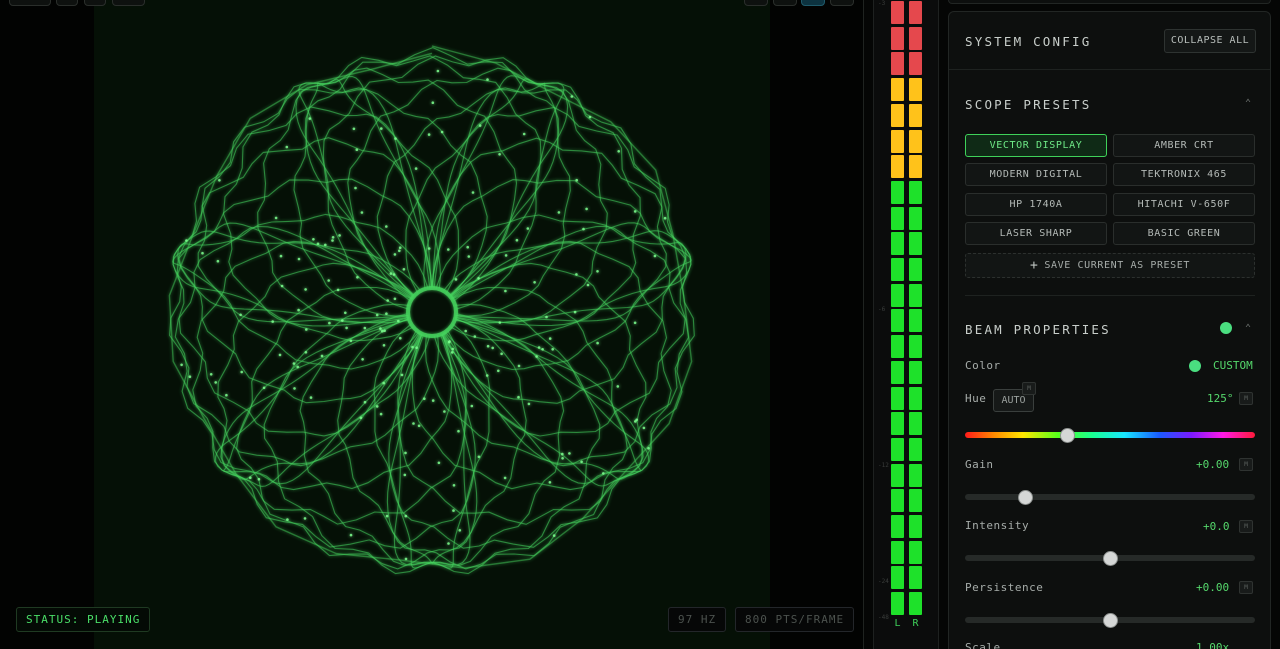 The height and width of the screenshot is (649, 1280). Describe the element at coordinates (1028, 104) in the screenshot. I see `scope-presets-title: SCOPE PRESETS` at that location.